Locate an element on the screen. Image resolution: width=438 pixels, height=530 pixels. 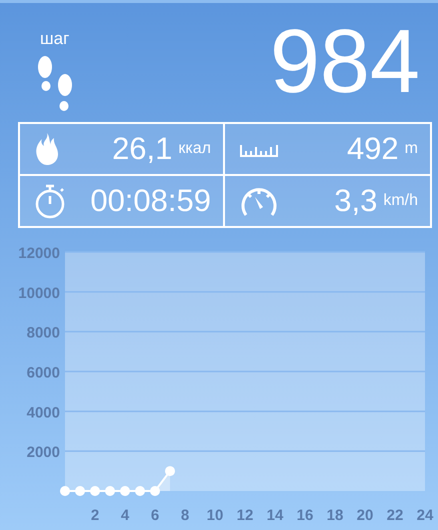
stat-unit: m is located at coordinates (411, 149).